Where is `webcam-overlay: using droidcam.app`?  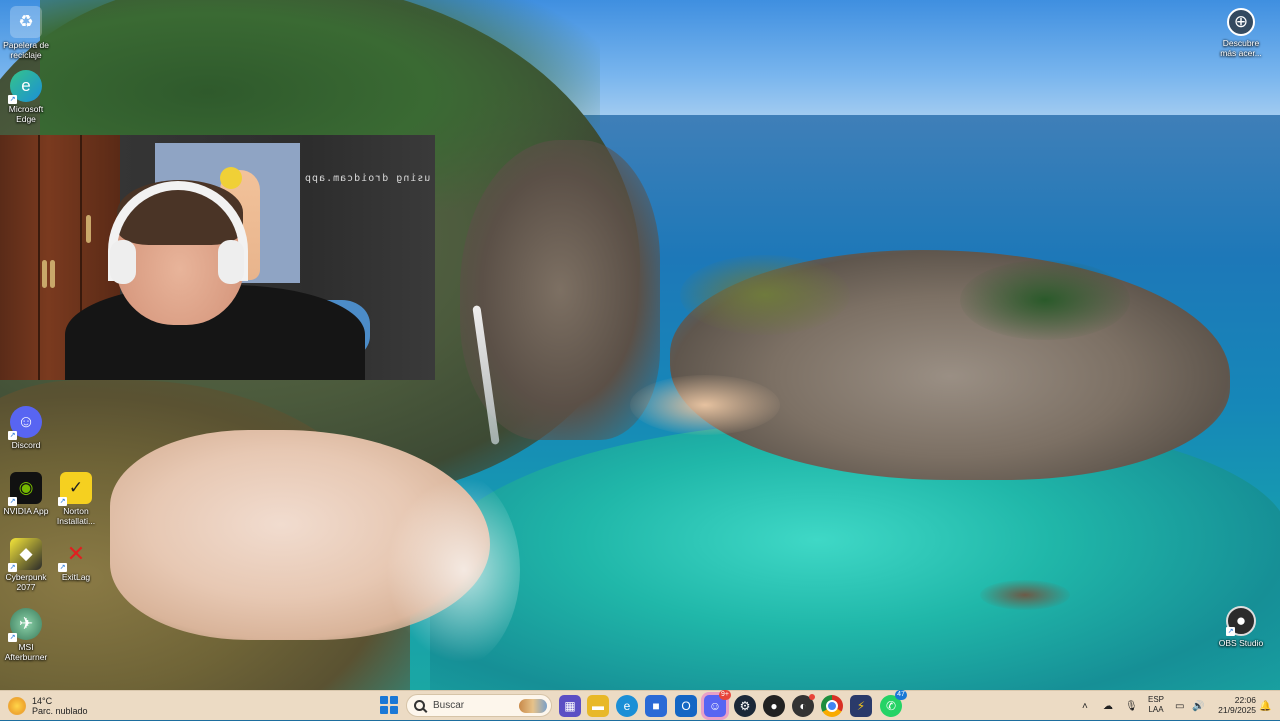 webcam-overlay: using droidcam.app is located at coordinates (217, 257).